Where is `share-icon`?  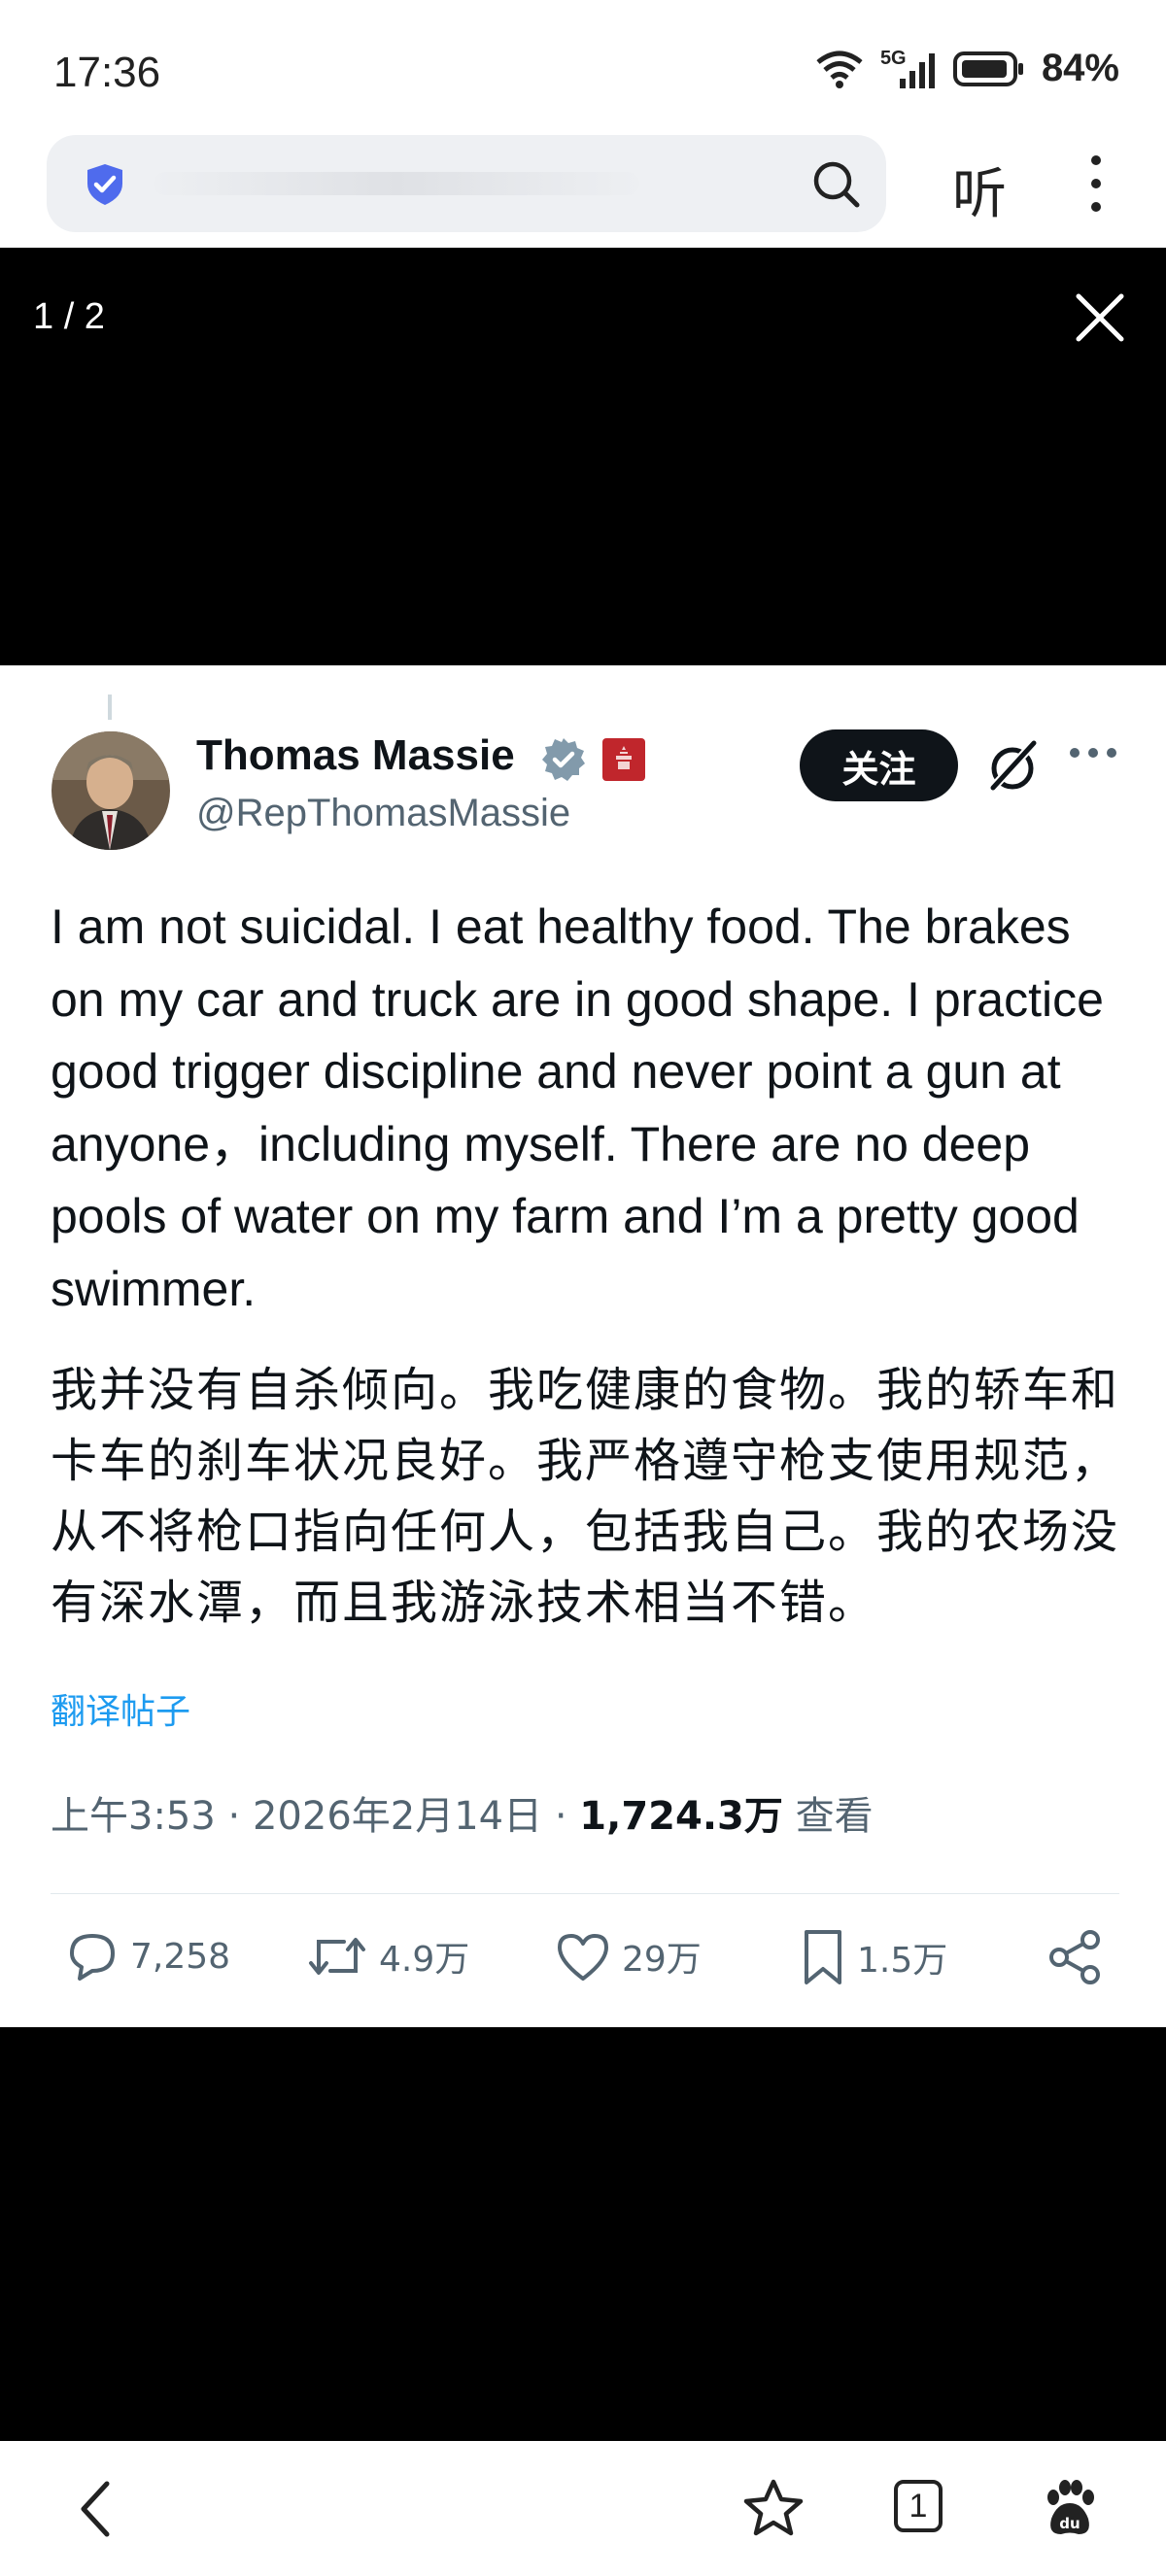 share-icon is located at coordinates (1074, 1957).